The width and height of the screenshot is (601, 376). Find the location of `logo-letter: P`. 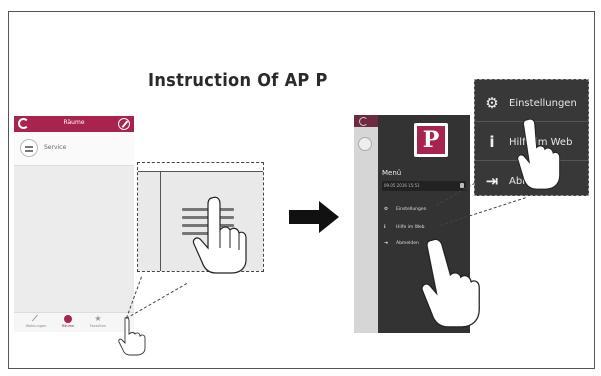

logo-letter: P is located at coordinates (431, 140).